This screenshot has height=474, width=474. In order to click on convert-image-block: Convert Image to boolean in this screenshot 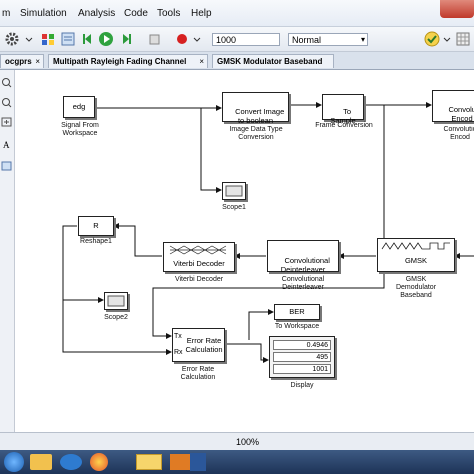, I will do `click(255, 108)`.